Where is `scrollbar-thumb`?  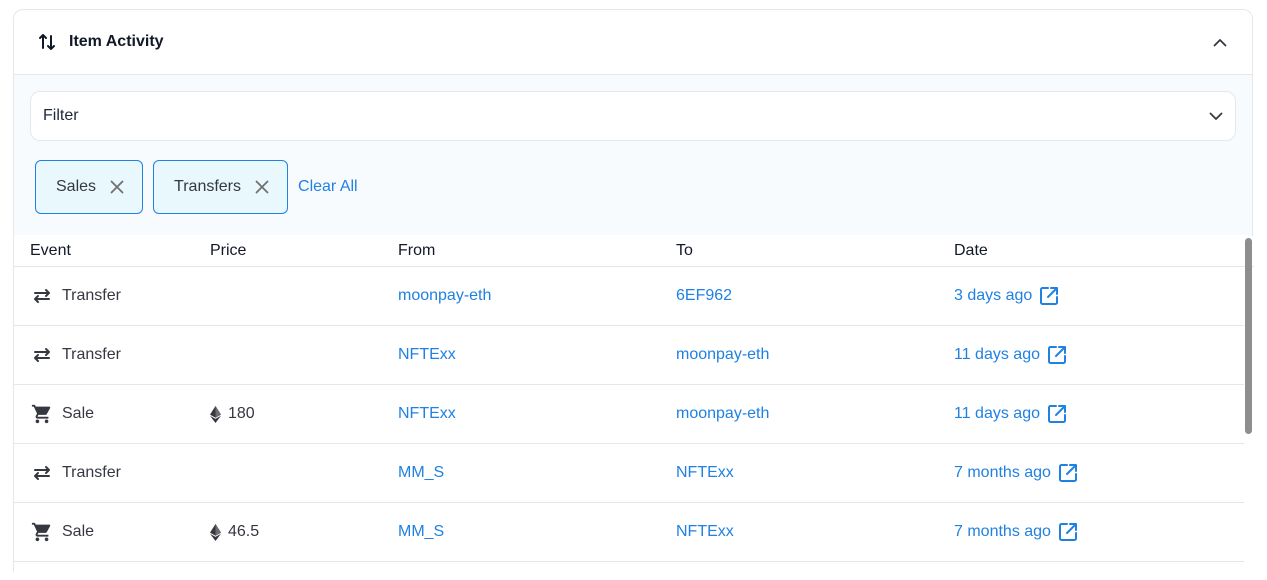
scrollbar-thumb is located at coordinates (1248, 336).